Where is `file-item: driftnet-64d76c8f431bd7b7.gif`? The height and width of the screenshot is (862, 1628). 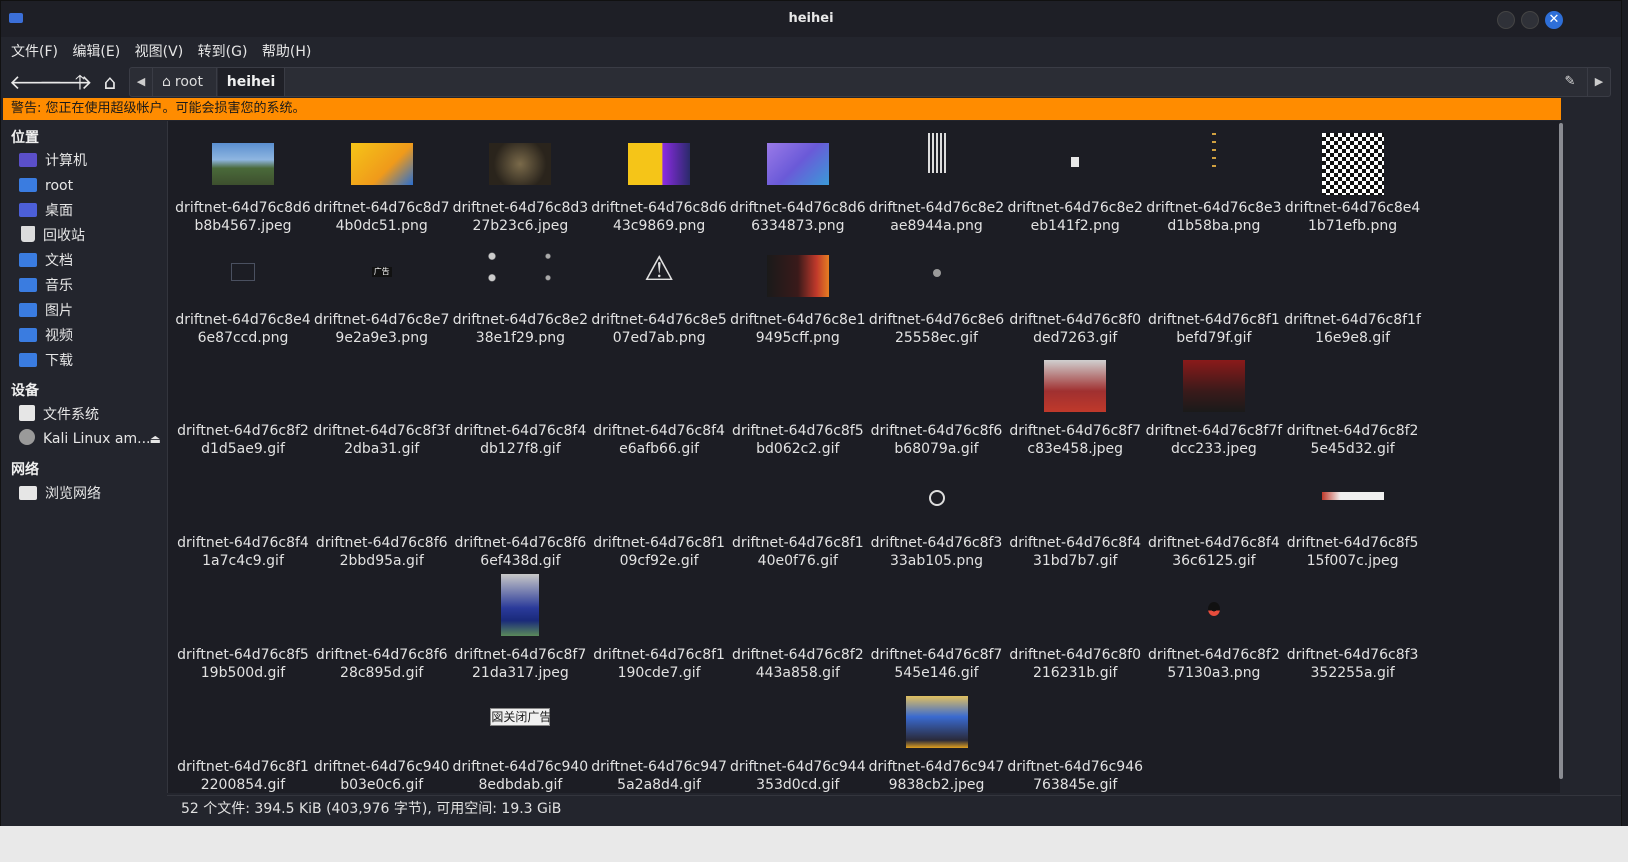
file-item: driftnet-64d76c8f431bd7b7.gif is located at coordinates (1075, 516).